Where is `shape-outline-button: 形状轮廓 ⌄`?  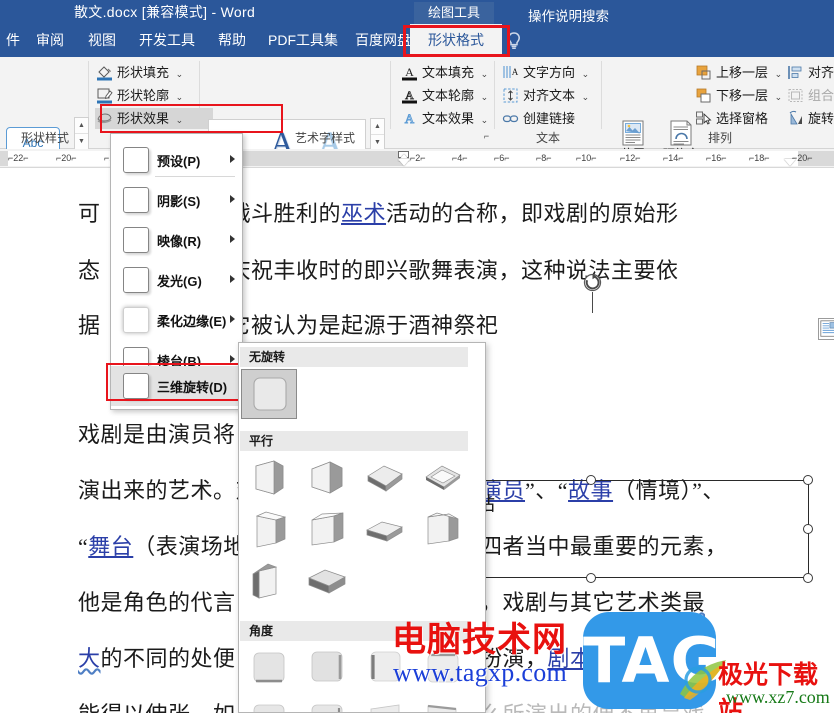
shape-outline-button: 形状轮廓 ⌄ is located at coordinates (139, 95).